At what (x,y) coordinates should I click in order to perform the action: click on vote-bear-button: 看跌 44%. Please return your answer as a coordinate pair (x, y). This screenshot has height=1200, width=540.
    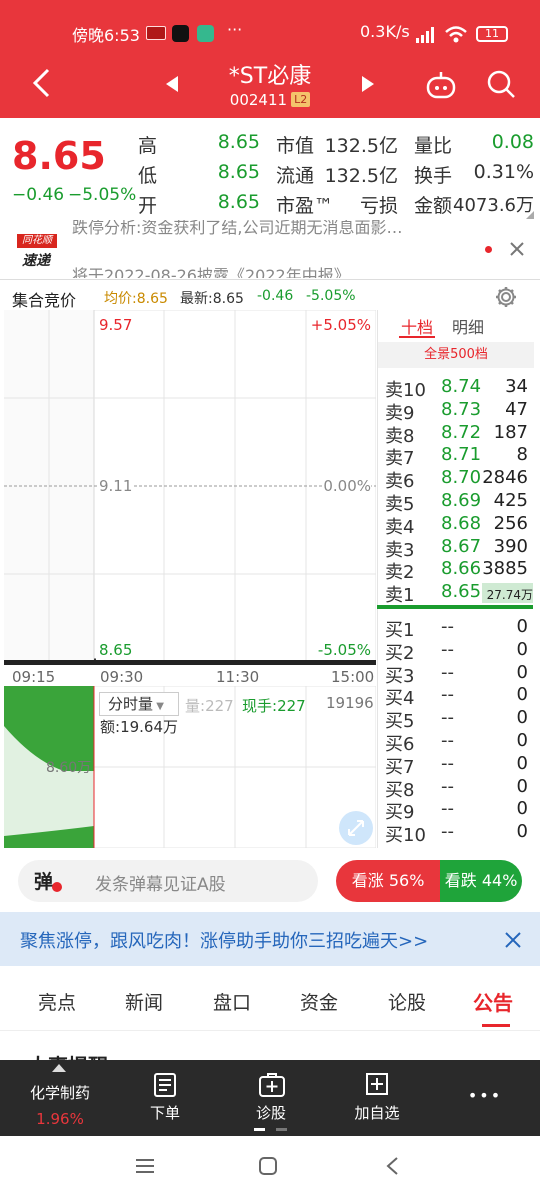
    Looking at the image, I should click on (481, 881).